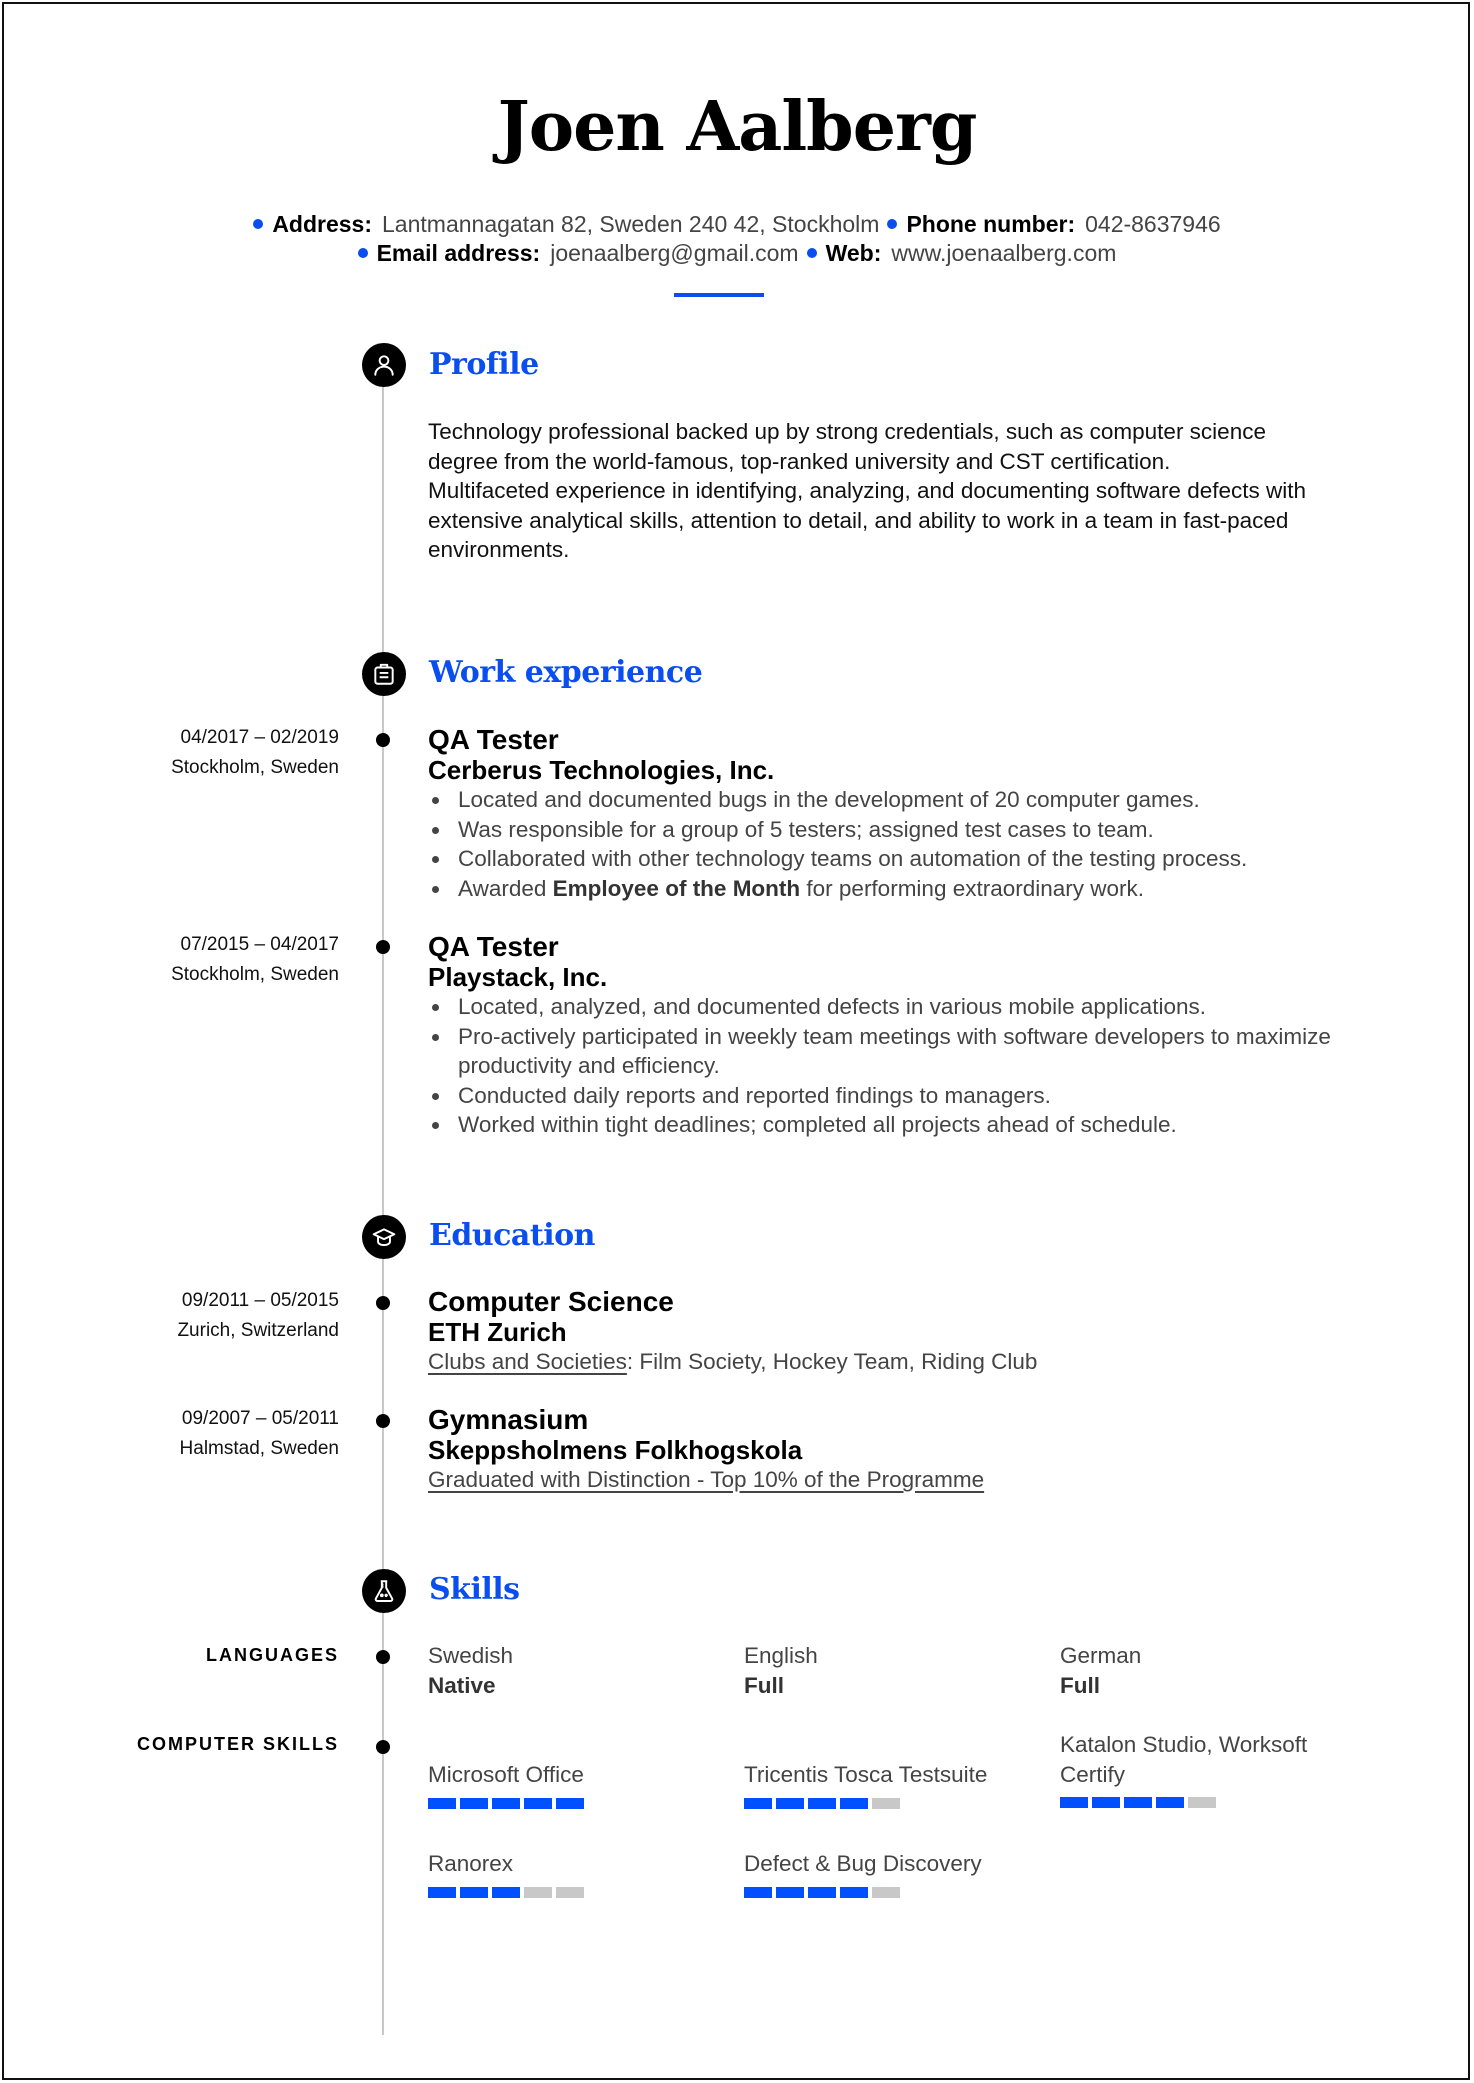  I want to click on skill-item: Microsoft Office, so click(578, 1784).